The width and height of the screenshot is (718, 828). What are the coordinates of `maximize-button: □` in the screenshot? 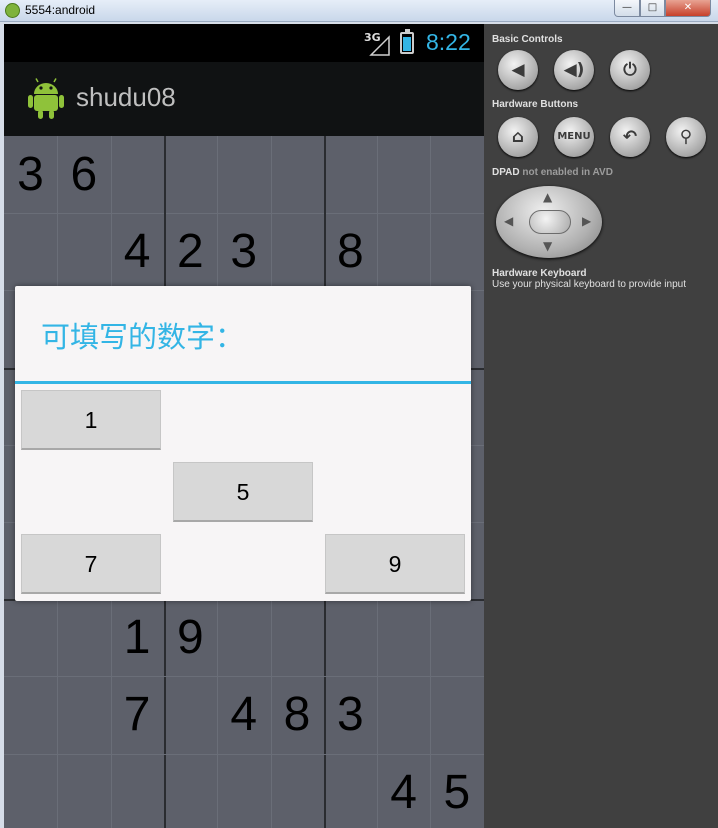 It's located at (652, 8).